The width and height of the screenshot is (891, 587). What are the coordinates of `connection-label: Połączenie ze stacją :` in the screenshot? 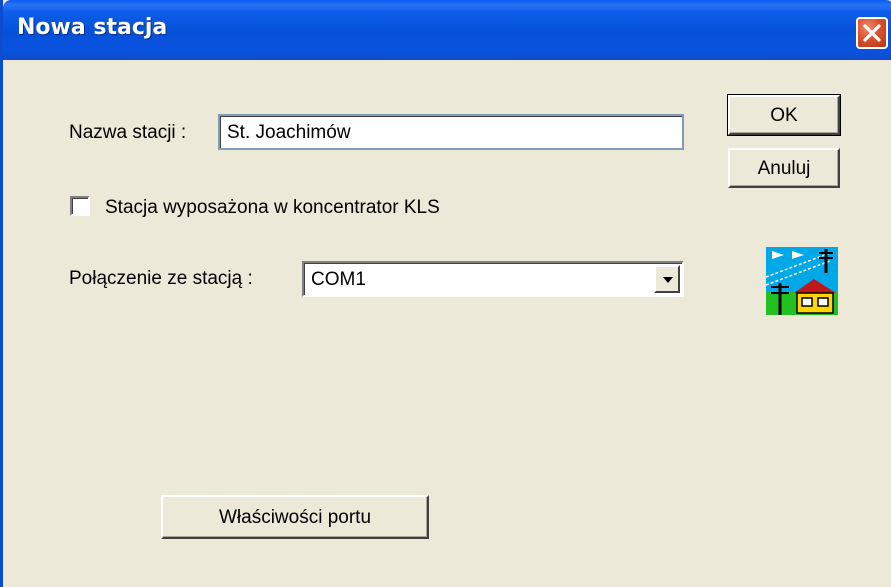 It's located at (161, 278).